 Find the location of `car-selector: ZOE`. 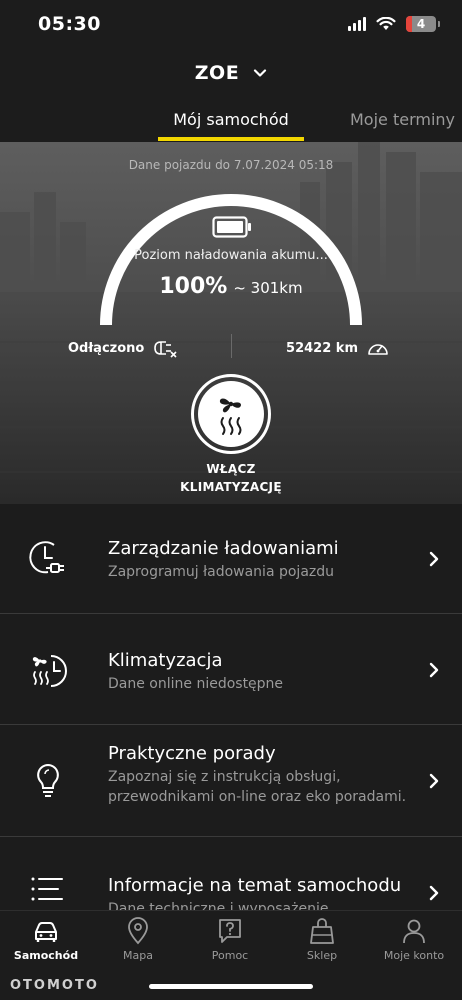

car-selector: ZOE is located at coordinates (231, 73).